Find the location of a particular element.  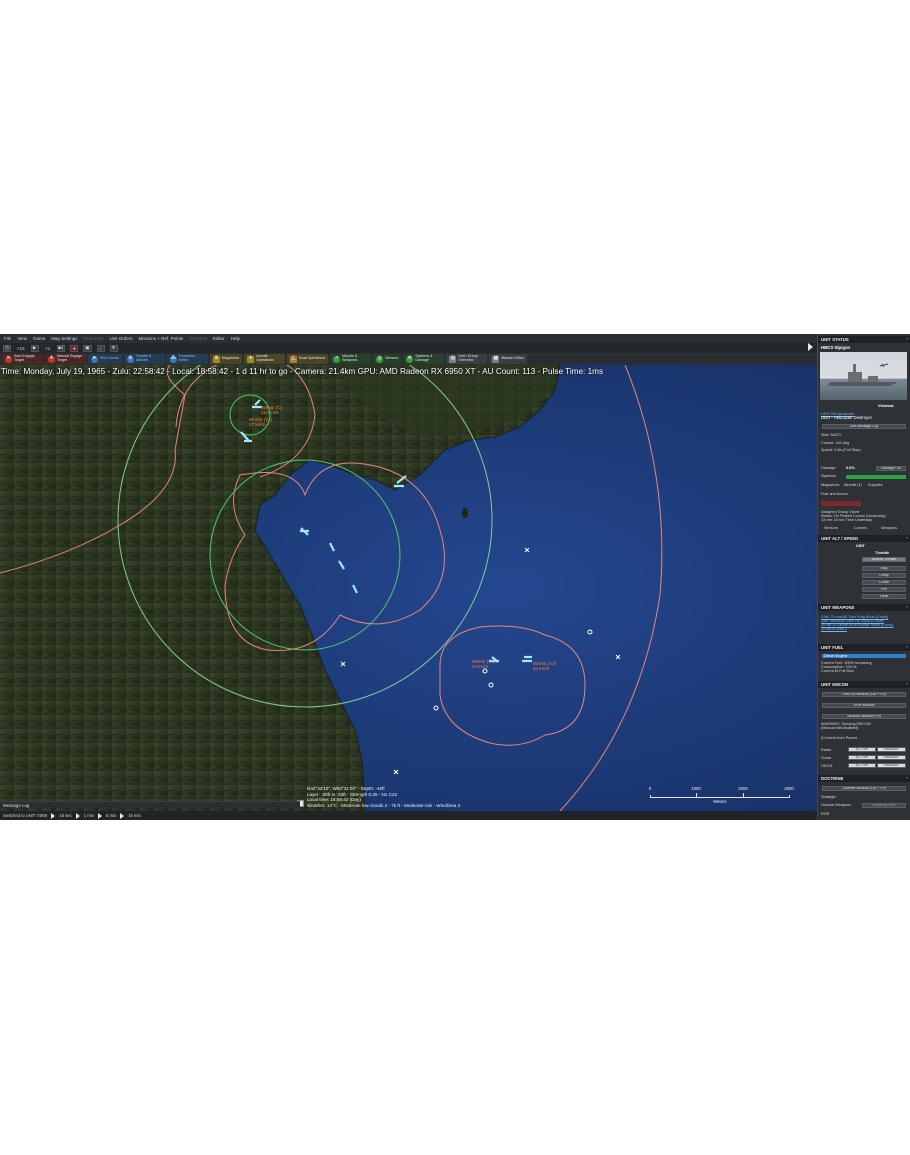

panel-collapse-icon is located at coordinates (810, 347).